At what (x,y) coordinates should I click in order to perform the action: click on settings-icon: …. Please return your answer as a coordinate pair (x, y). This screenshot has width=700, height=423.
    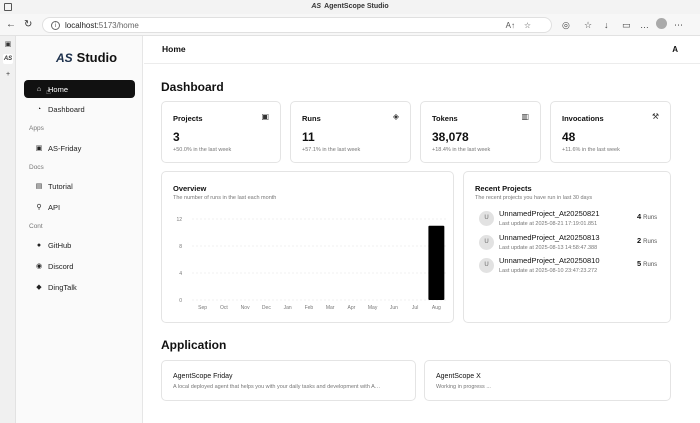
    Looking at the image, I should click on (644, 25).